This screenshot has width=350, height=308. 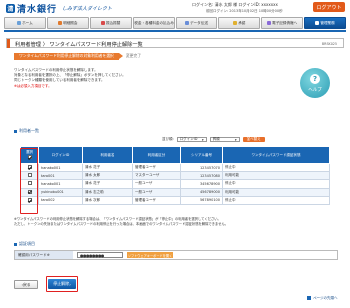 I want to click on step-indicator: ワンタイムパスワード利用停止解除の対象利用者を選択 変更完了, so click(x=111, y=56).